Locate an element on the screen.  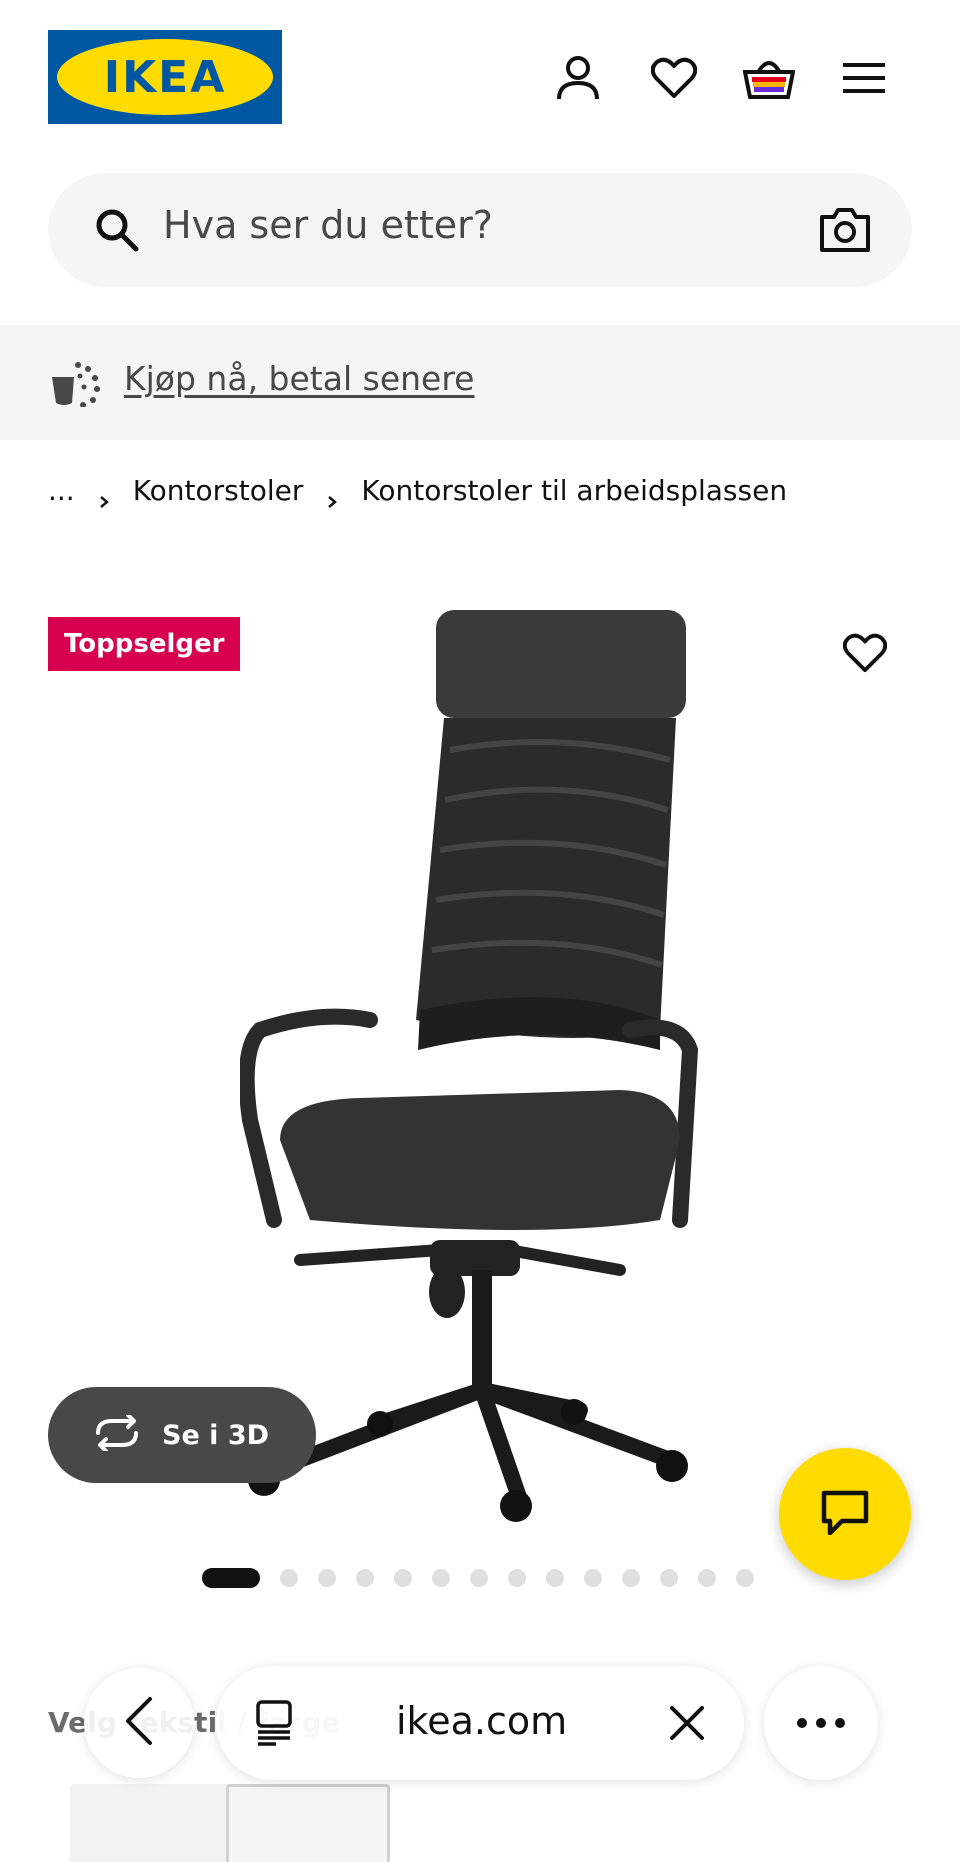
chevron-left-icon is located at coordinates (139, 1723).